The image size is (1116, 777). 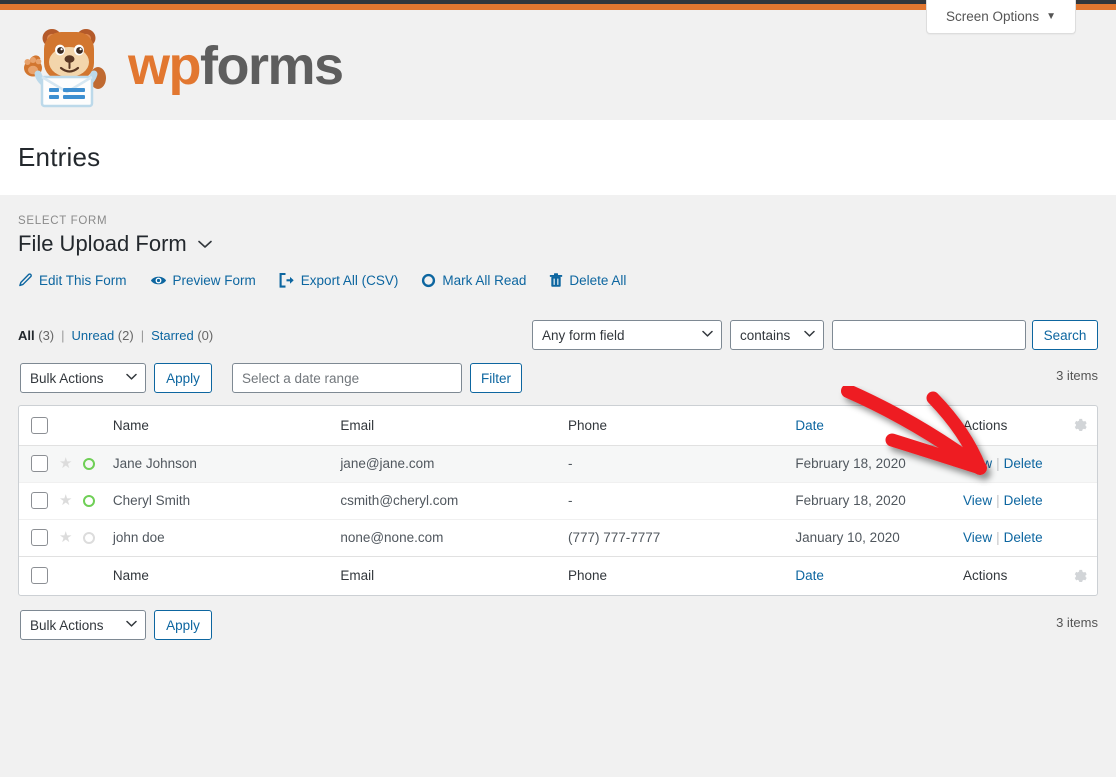 What do you see at coordinates (570, 463) in the screenshot?
I see `row-phone: -` at bounding box center [570, 463].